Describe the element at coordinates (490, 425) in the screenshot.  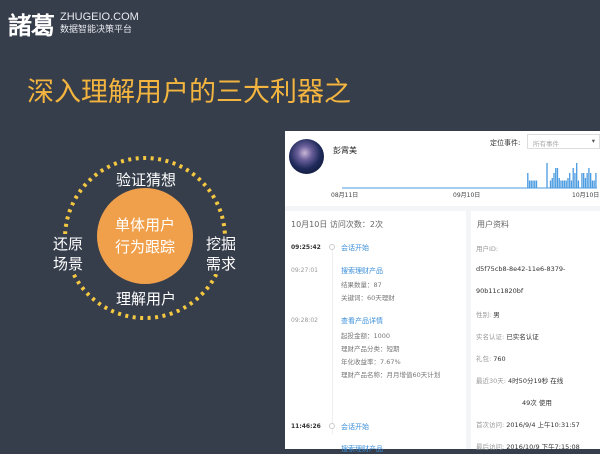
I see `first-visit-label: 首次访问:` at that location.